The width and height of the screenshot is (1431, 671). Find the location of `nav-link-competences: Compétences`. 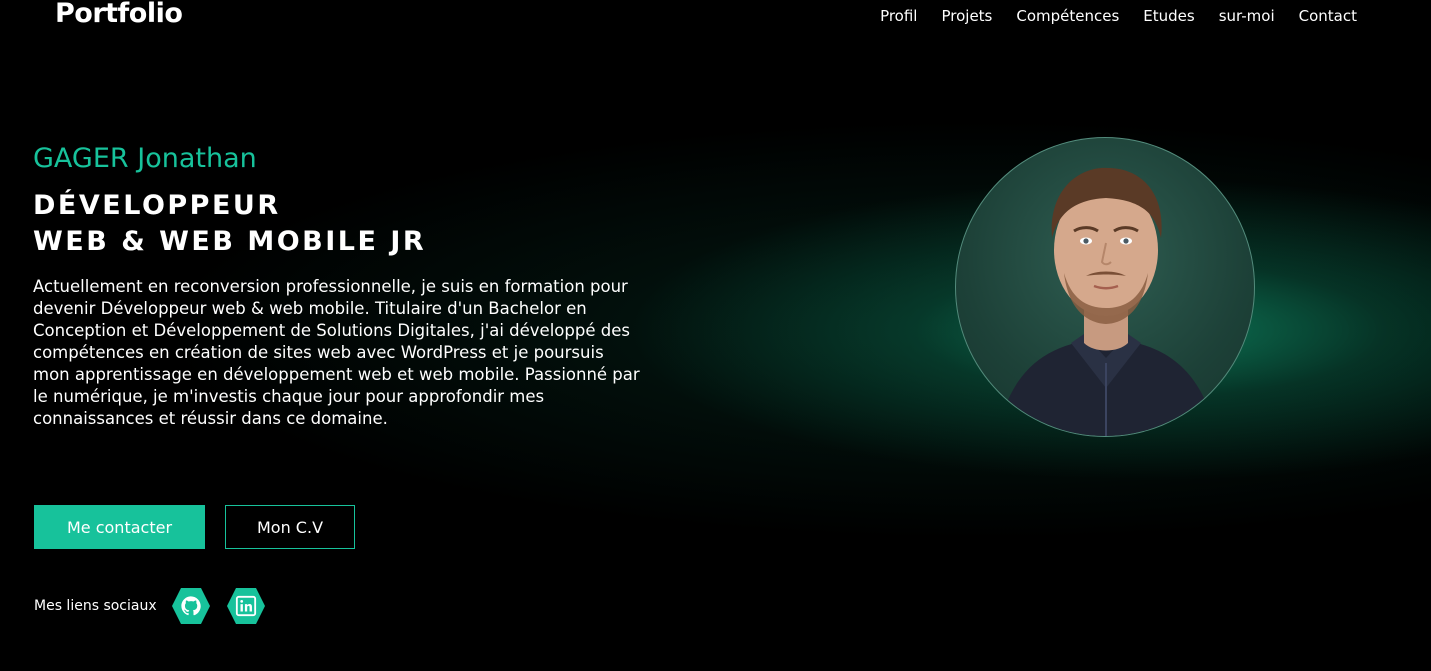

nav-link-competences: Compétences is located at coordinates (1067, 16).